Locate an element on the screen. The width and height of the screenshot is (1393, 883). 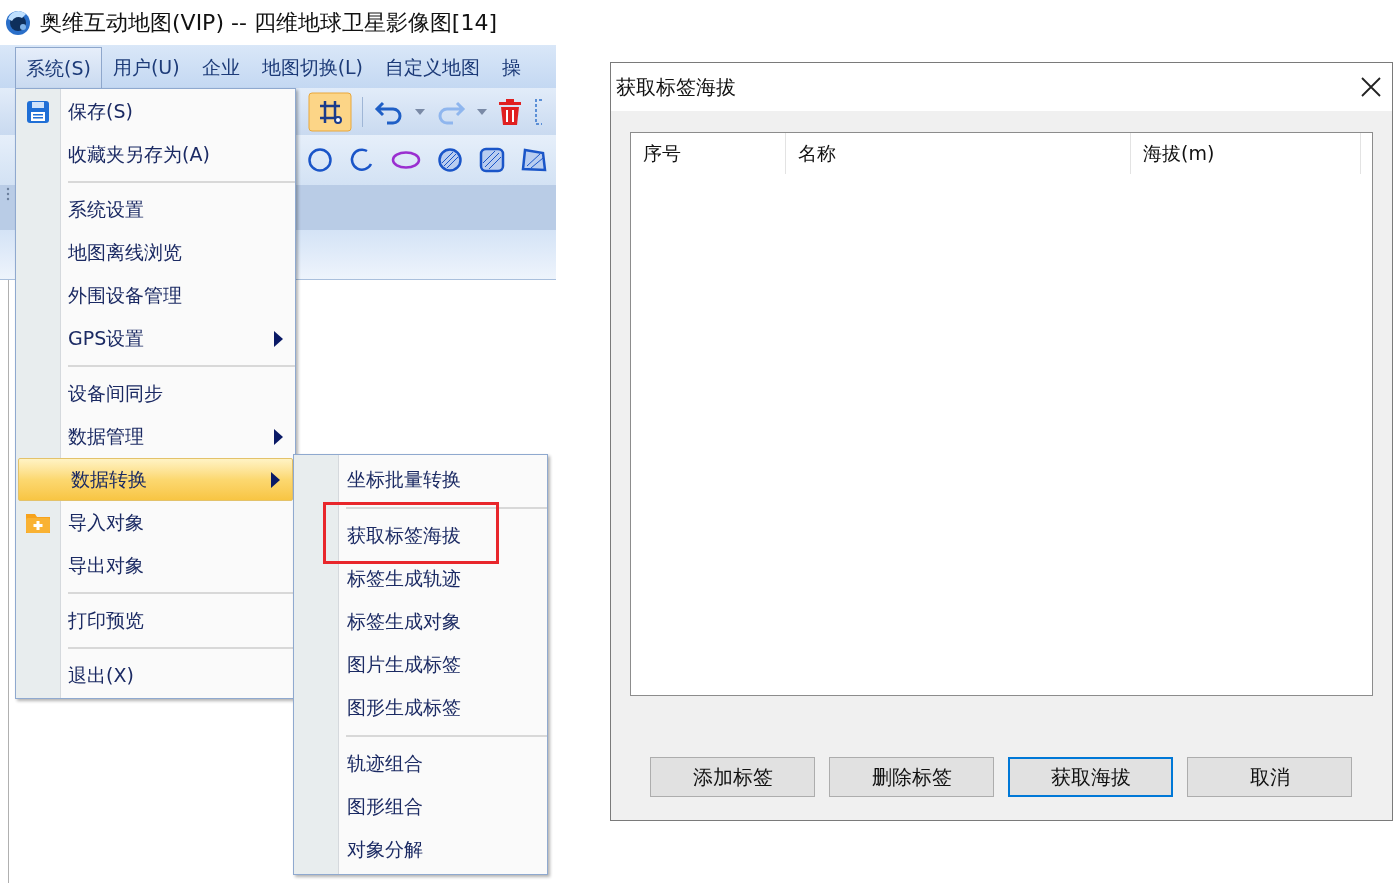
menu-bar-item: 系统(S) is located at coordinates (58, 67).